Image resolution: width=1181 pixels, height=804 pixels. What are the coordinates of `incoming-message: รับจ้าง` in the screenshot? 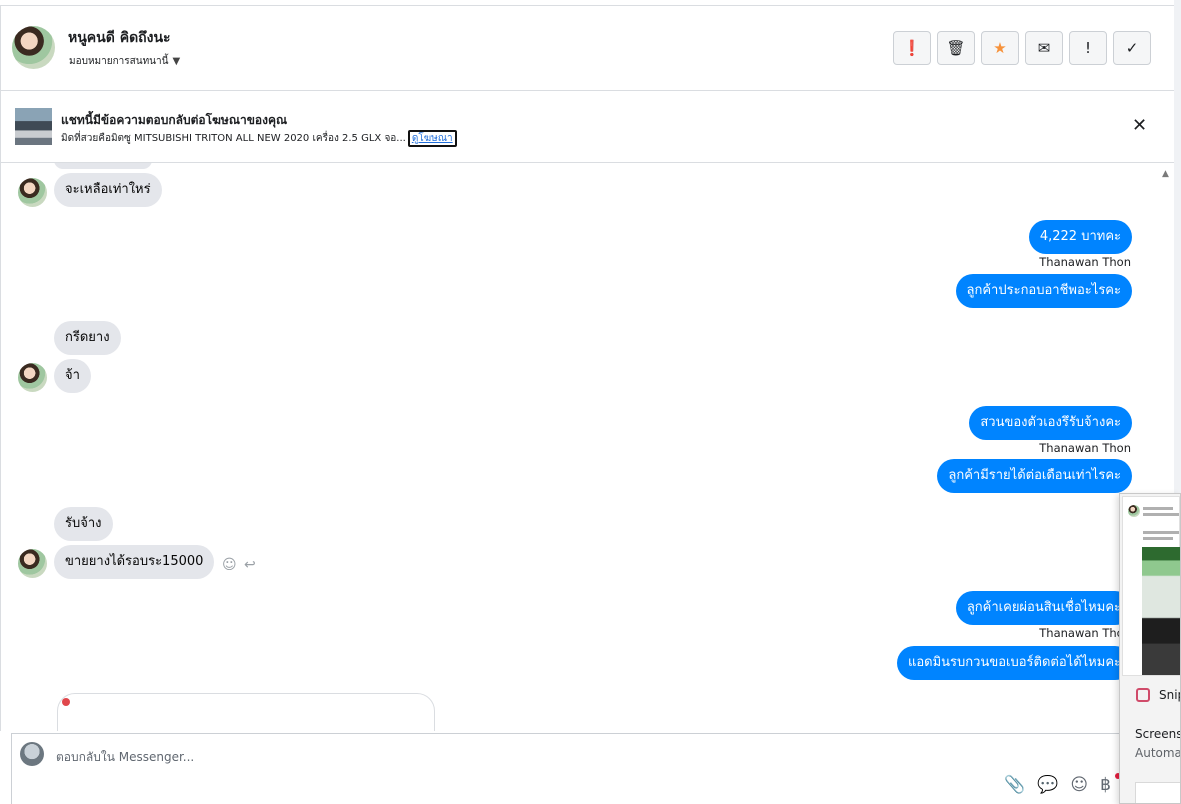 It's located at (83, 524).